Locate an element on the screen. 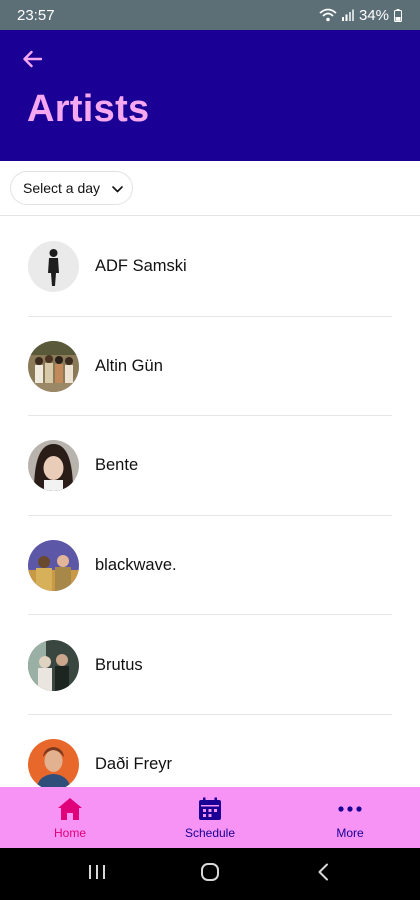  artist-list-item: ADF Samski is located at coordinates (210, 267).